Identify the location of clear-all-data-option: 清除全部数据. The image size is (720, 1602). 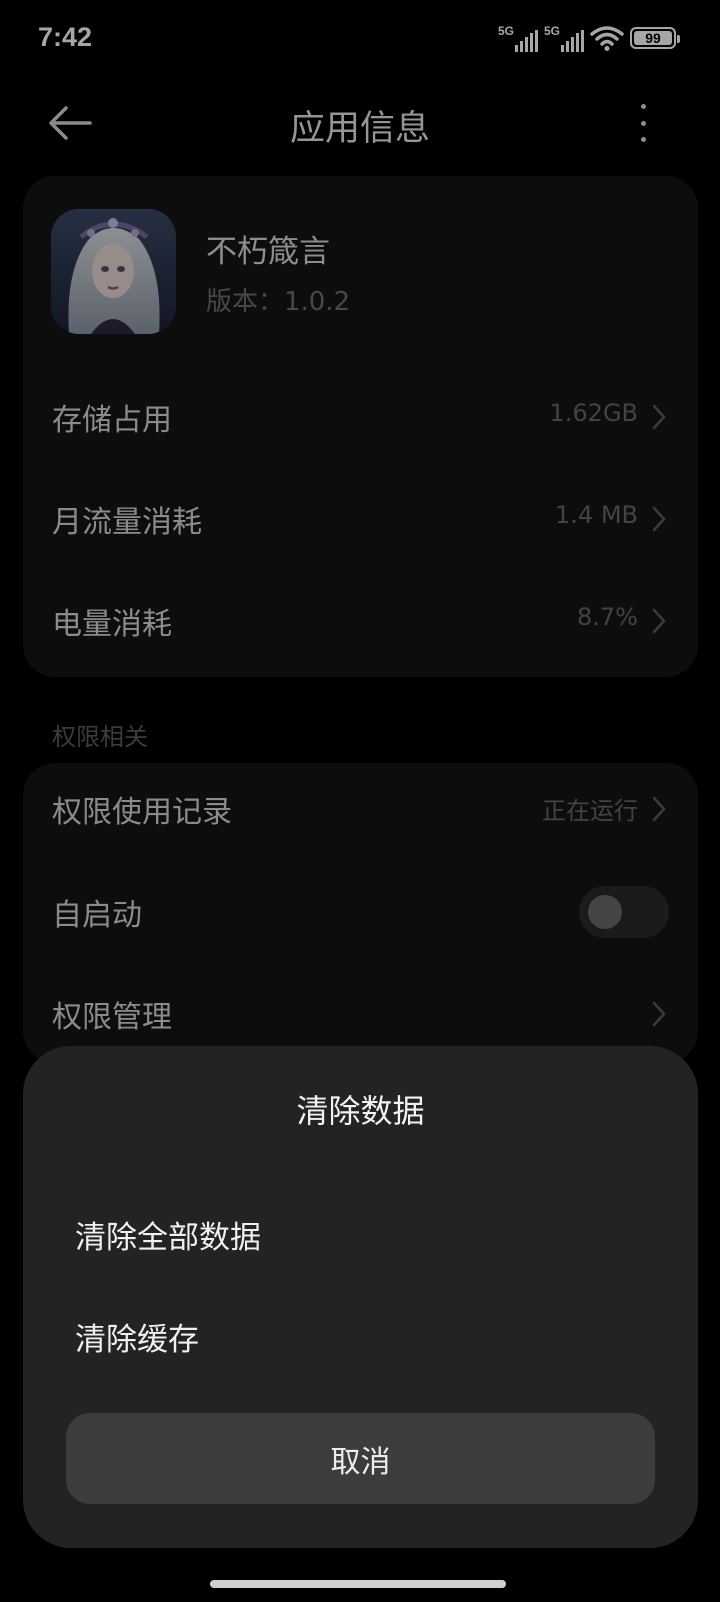
(360, 1232).